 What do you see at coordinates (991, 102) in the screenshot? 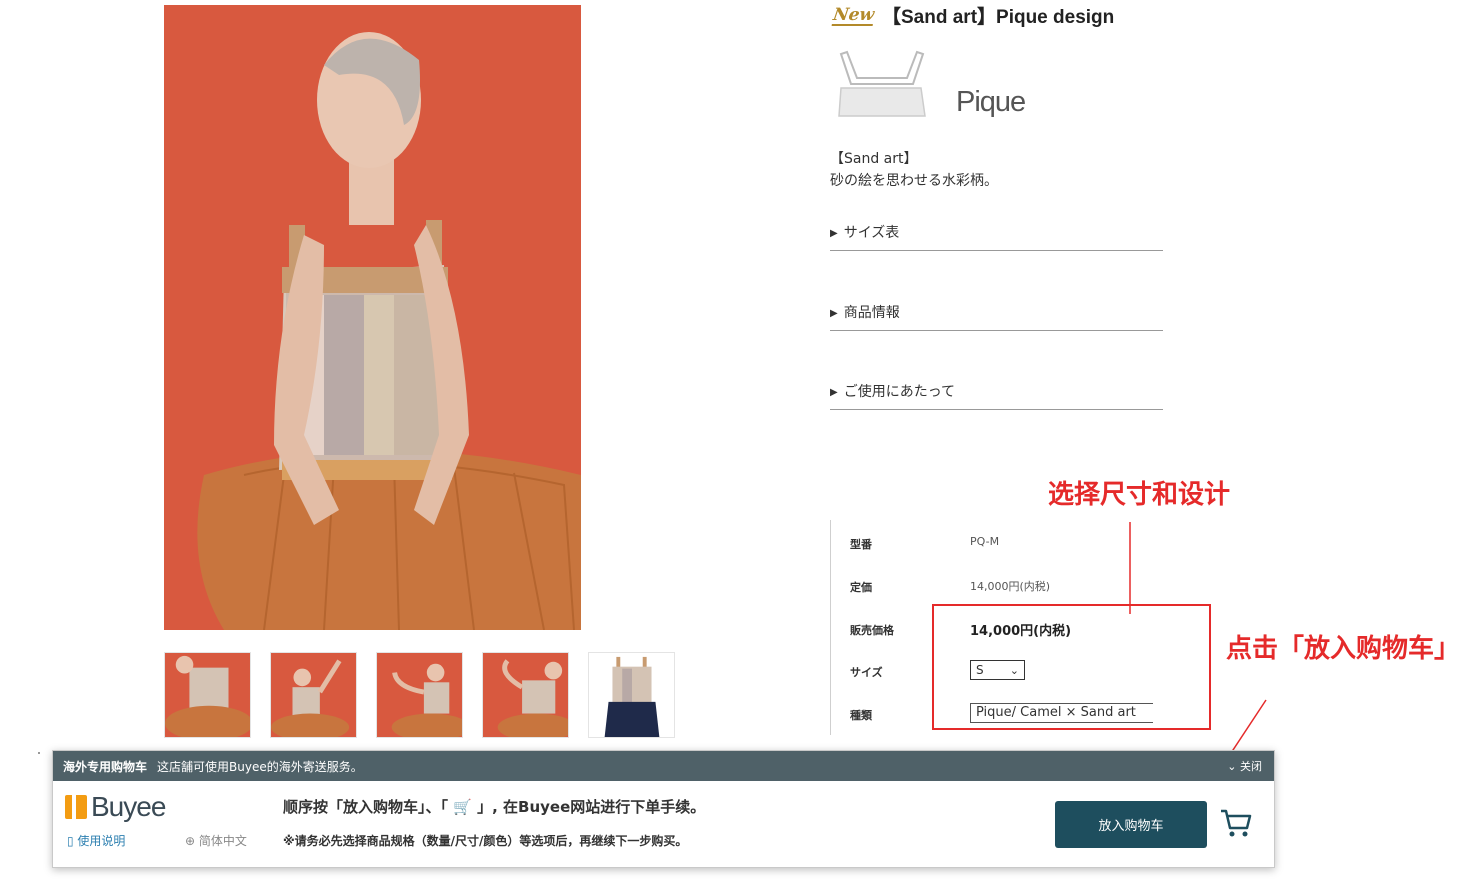
I see `style-name: Pique` at bounding box center [991, 102].